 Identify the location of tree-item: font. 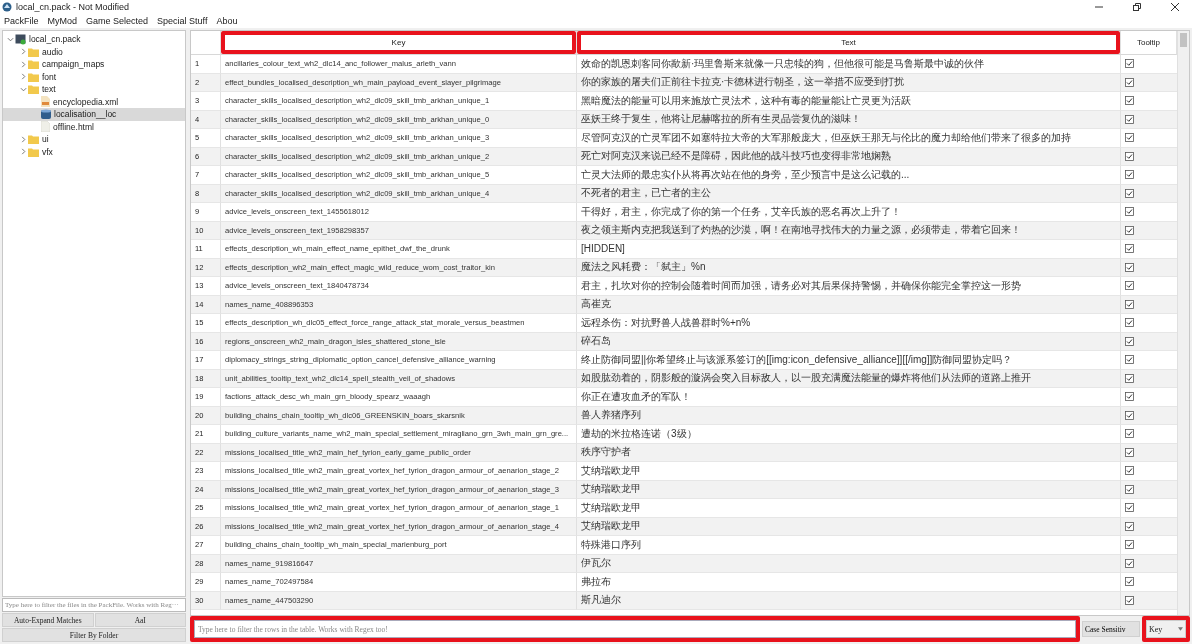
(94, 76).